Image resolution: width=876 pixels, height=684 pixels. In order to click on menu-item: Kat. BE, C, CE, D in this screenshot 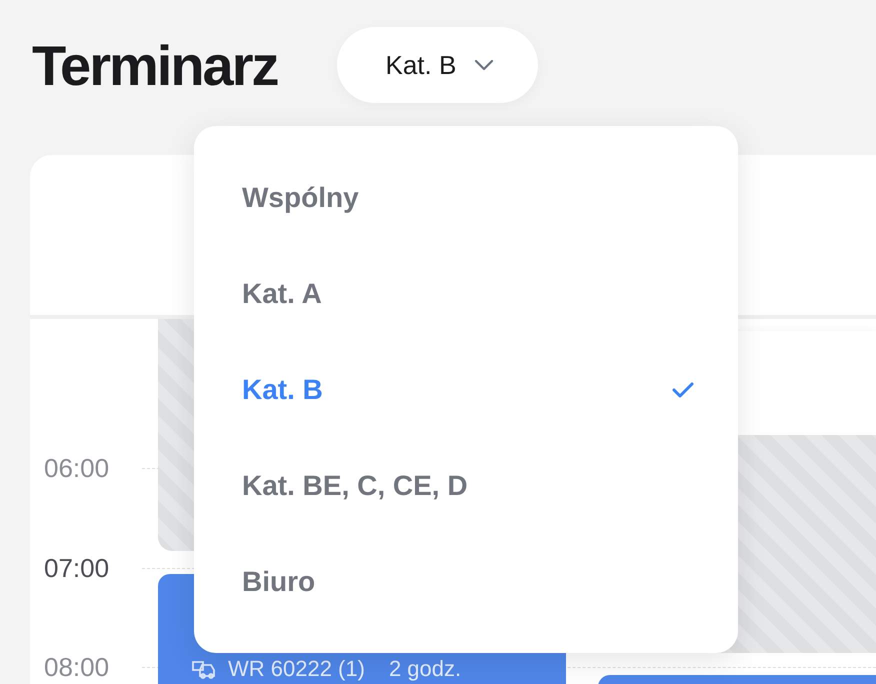, I will do `click(468, 486)`.